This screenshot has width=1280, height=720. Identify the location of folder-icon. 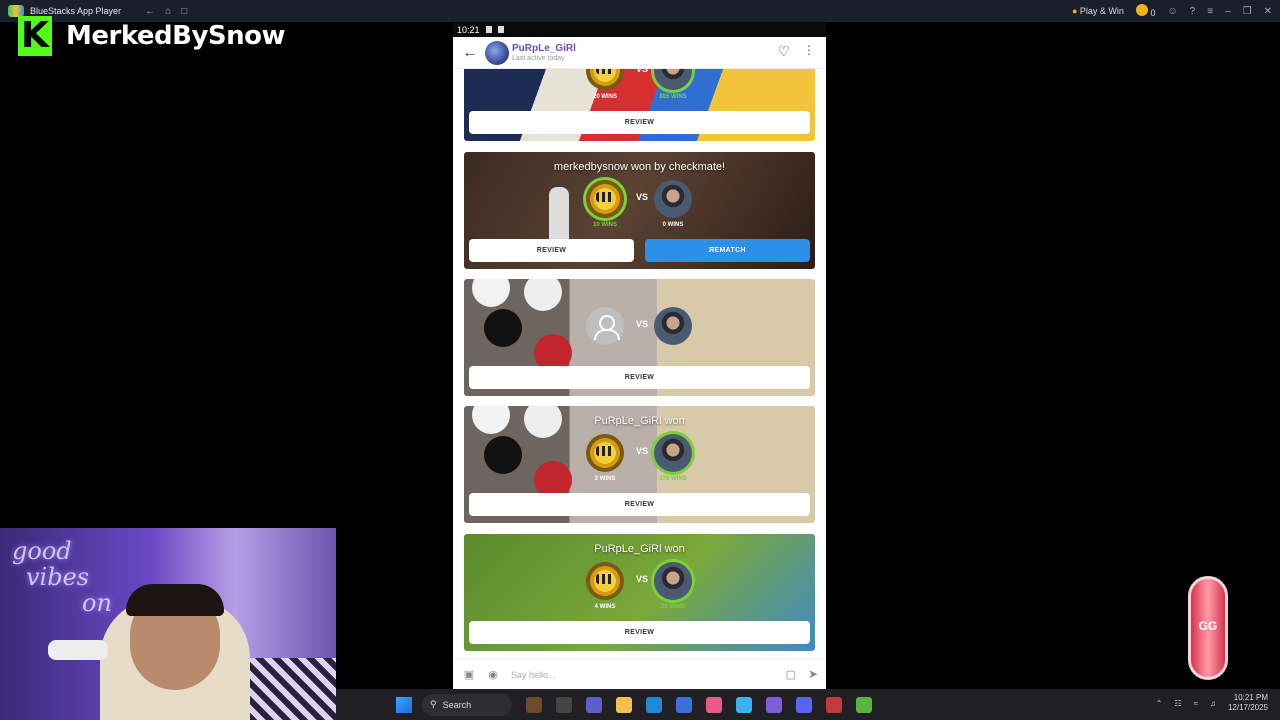
(624, 704).